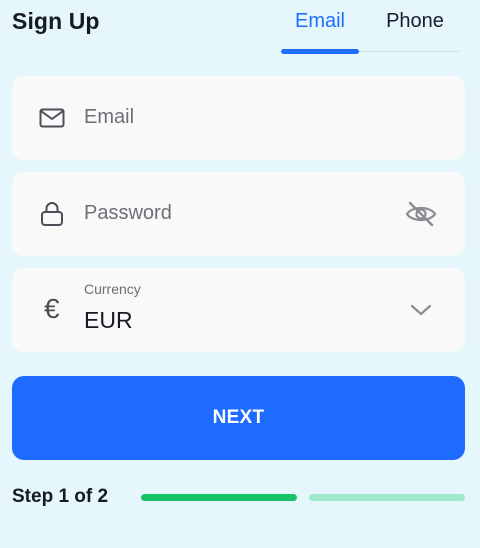 The width and height of the screenshot is (480, 548). Describe the element at coordinates (238, 118) in the screenshot. I see `email-field: Email` at that location.